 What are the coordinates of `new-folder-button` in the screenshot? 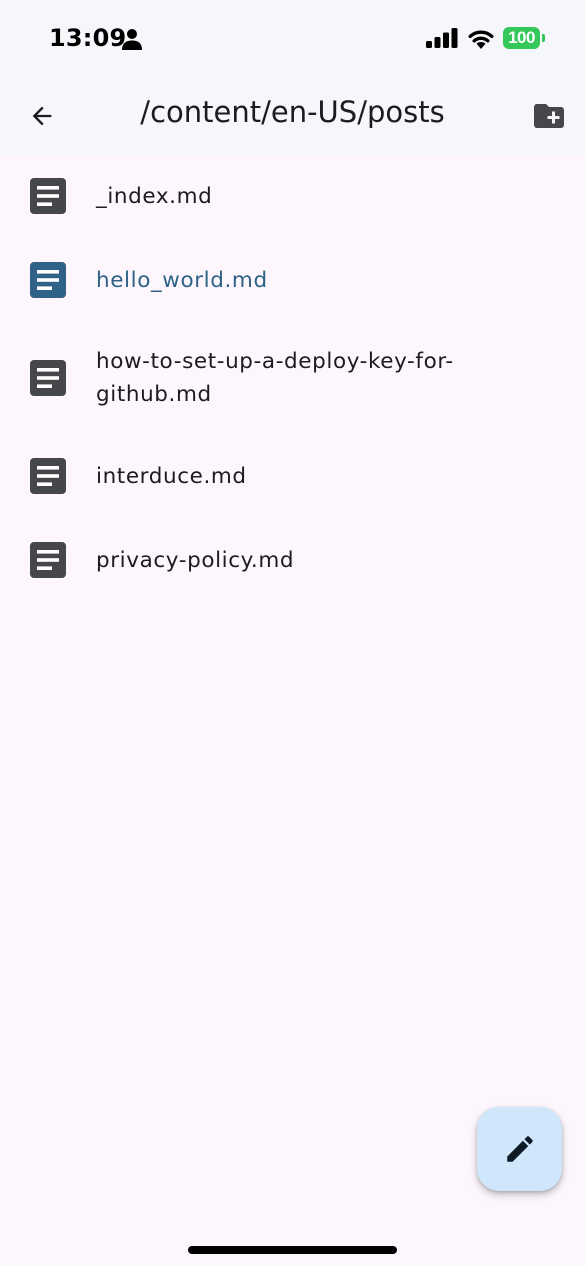 It's located at (549, 116).